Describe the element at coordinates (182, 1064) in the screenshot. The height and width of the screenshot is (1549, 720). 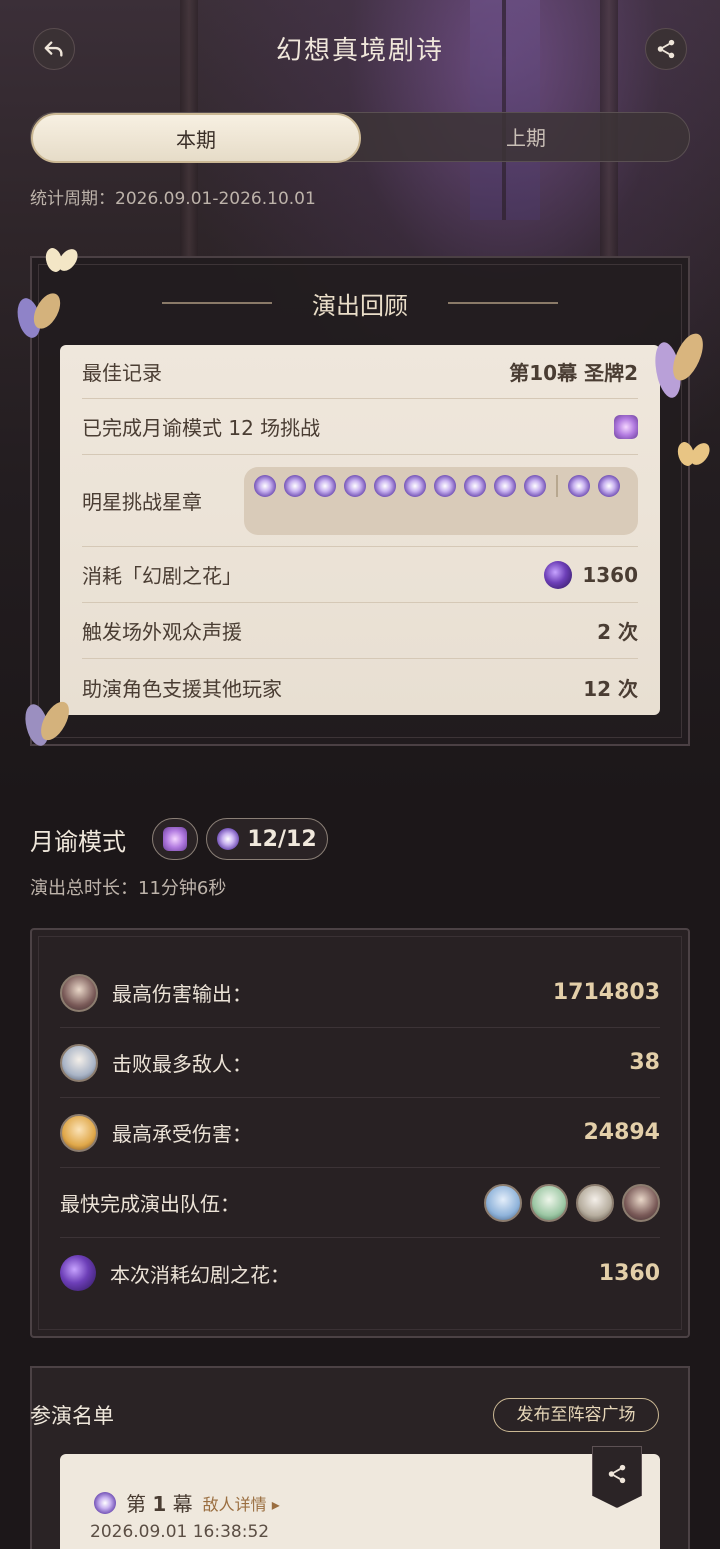
I see `most-defeats-label: 击败最多敌人：` at that location.